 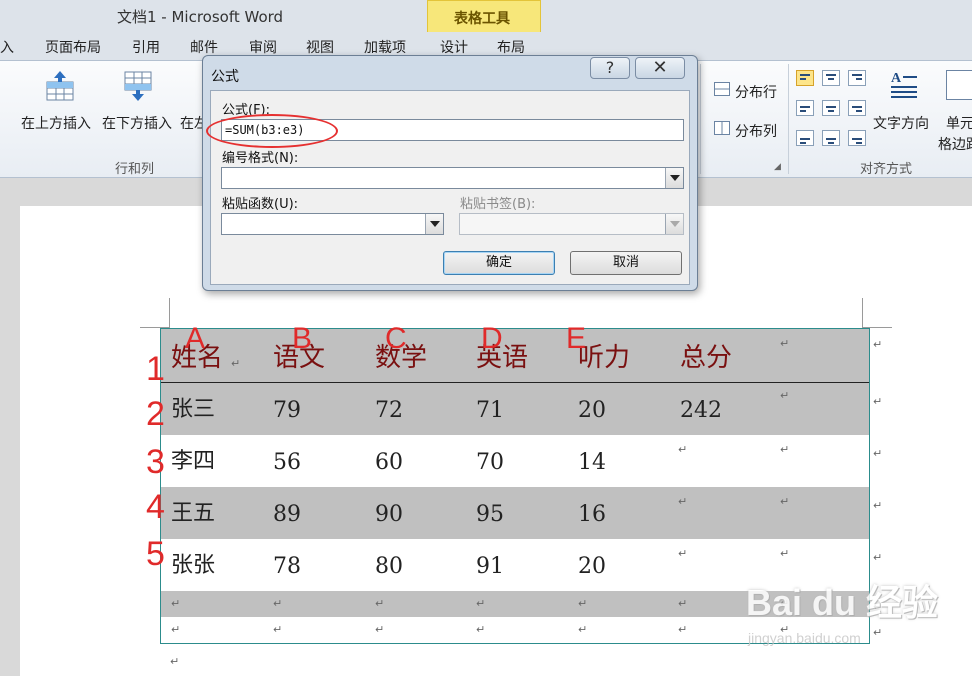 What do you see at coordinates (155, 369) in the screenshot?
I see `row-number-1: 1` at bounding box center [155, 369].